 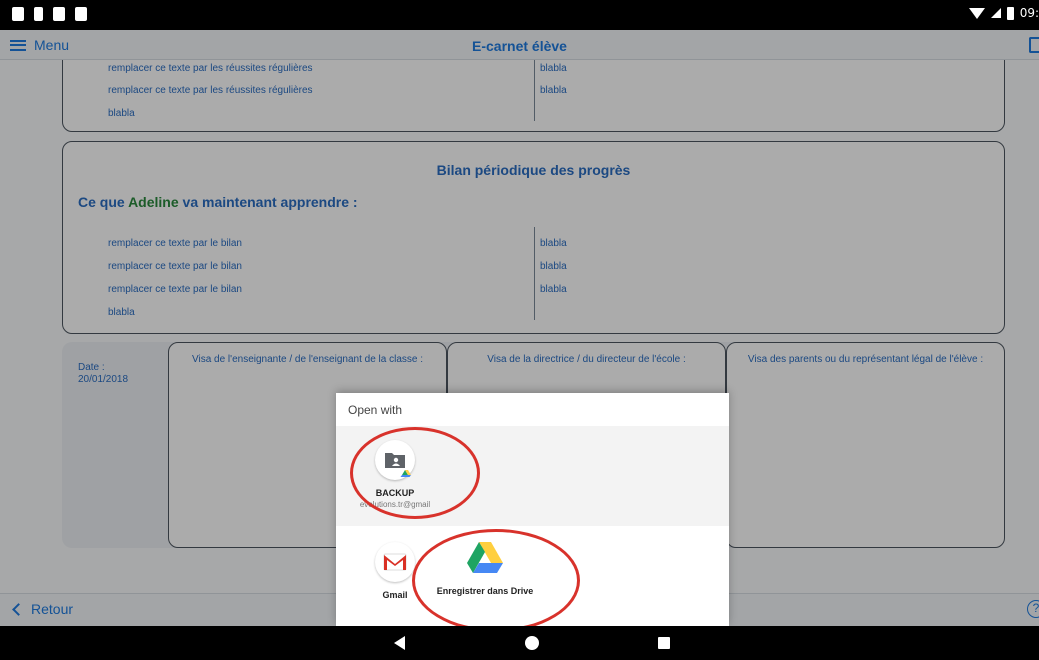 I want to click on navigation-bar, so click(x=519, y=643).